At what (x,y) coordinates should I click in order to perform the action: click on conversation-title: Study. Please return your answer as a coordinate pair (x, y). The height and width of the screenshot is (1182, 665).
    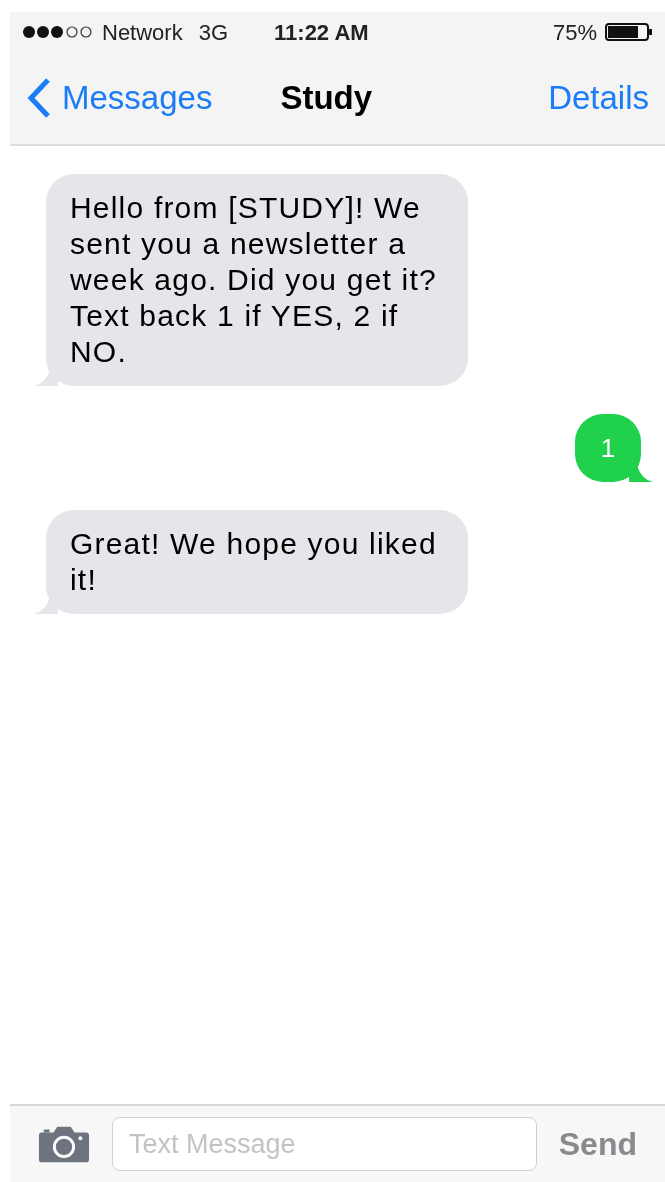
    Looking at the image, I should click on (326, 98).